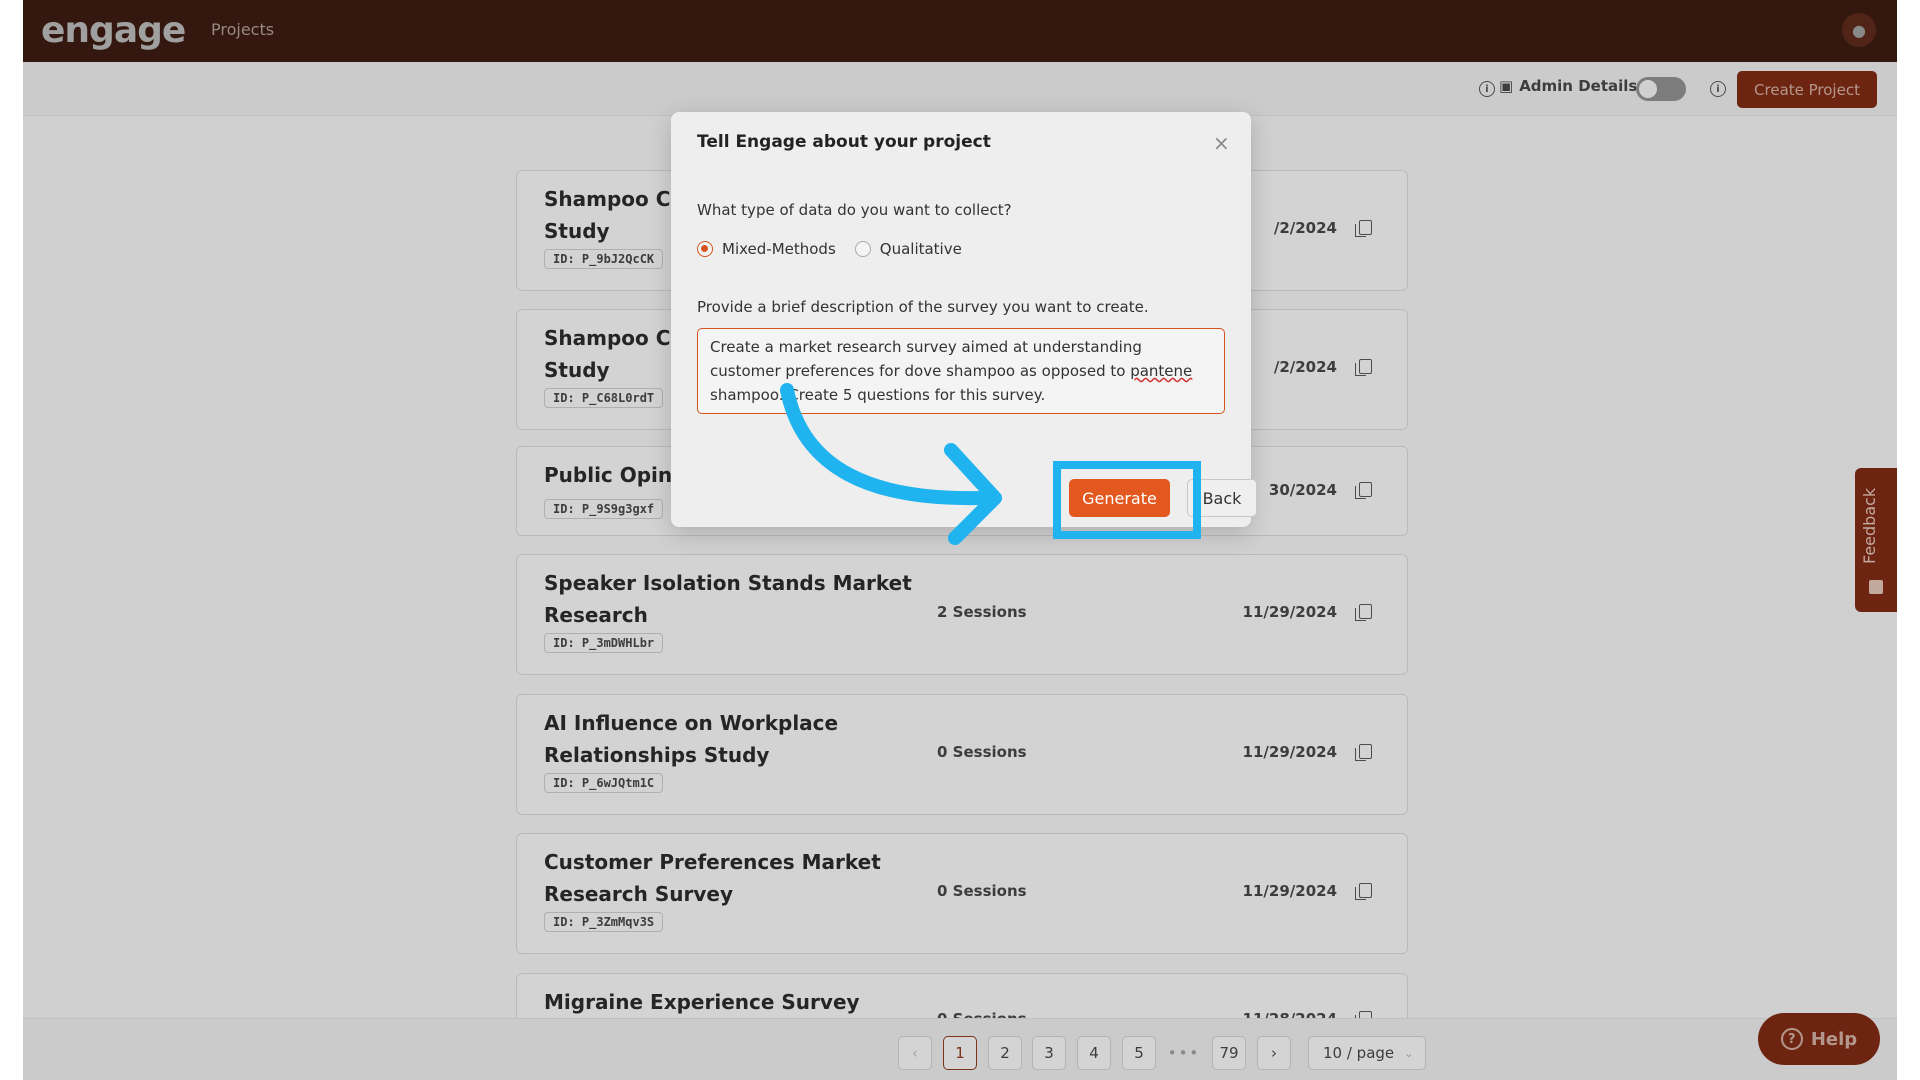 Image resolution: width=1920 pixels, height=1080 pixels. Describe the element at coordinates (1221, 143) in the screenshot. I see `close-icon: ×` at that location.